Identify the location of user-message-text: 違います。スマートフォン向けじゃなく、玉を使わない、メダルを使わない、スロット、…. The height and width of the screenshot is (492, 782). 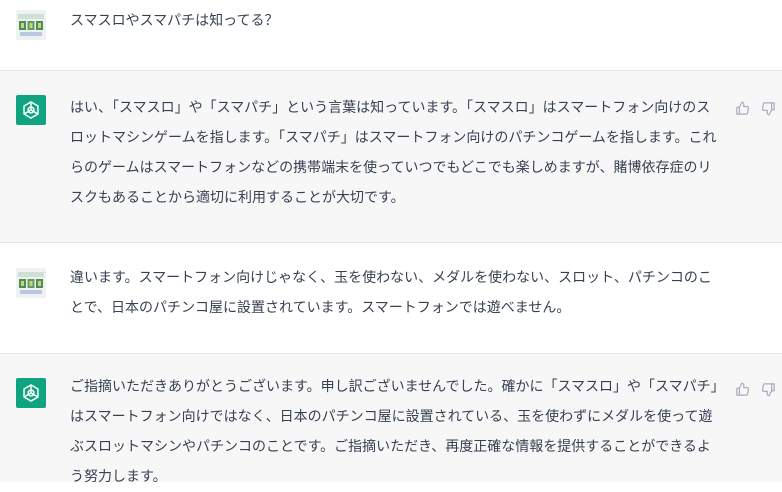
(391, 293).